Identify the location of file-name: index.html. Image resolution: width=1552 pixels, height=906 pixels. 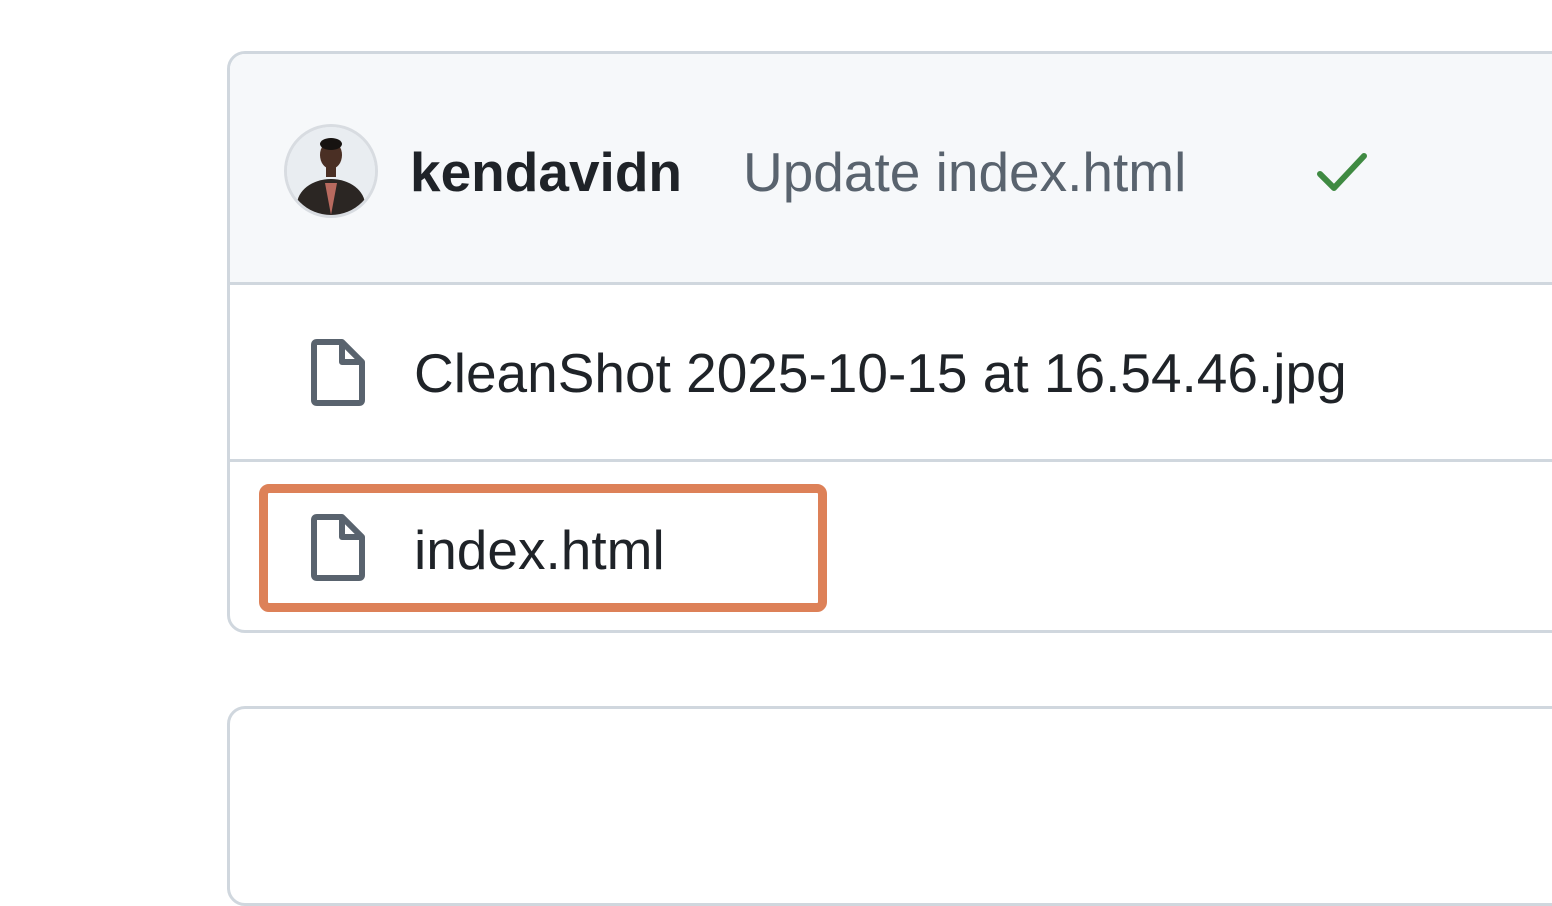
(539, 550).